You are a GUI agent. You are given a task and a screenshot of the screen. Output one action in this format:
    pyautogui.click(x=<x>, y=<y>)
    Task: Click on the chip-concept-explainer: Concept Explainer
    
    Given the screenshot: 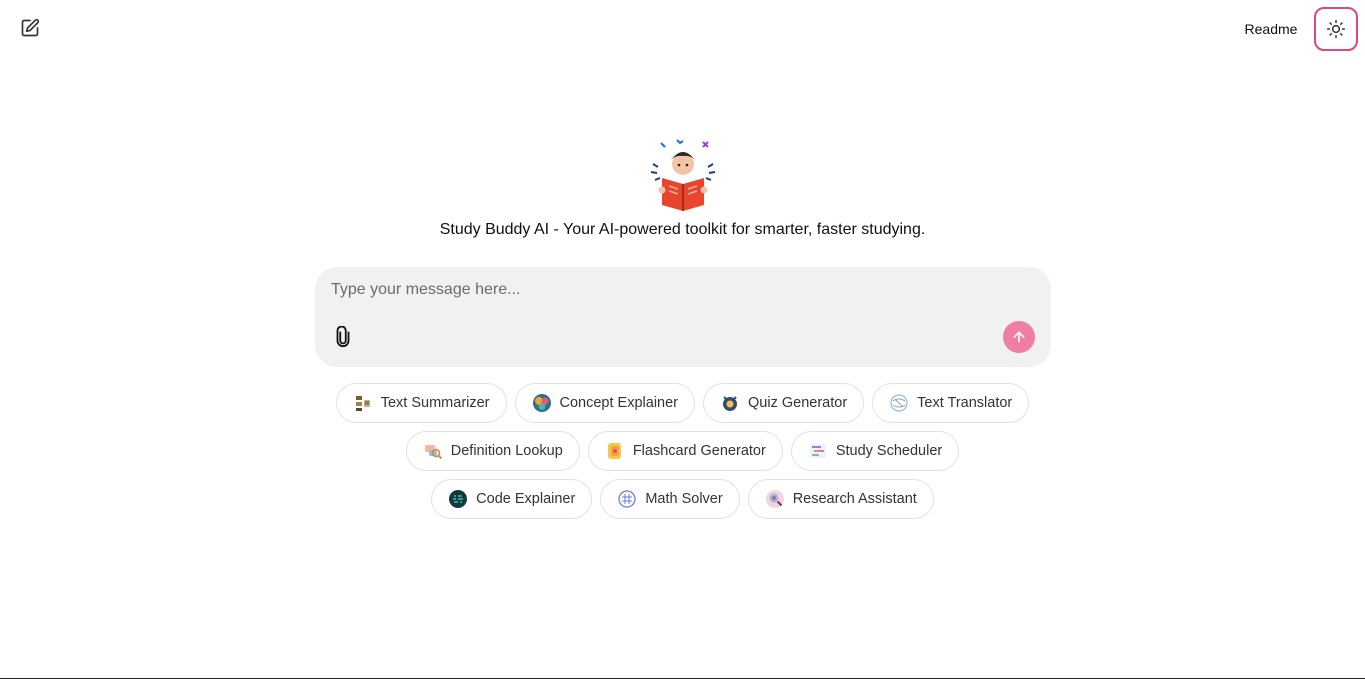 What is the action you would take?
    pyautogui.click(x=605, y=403)
    